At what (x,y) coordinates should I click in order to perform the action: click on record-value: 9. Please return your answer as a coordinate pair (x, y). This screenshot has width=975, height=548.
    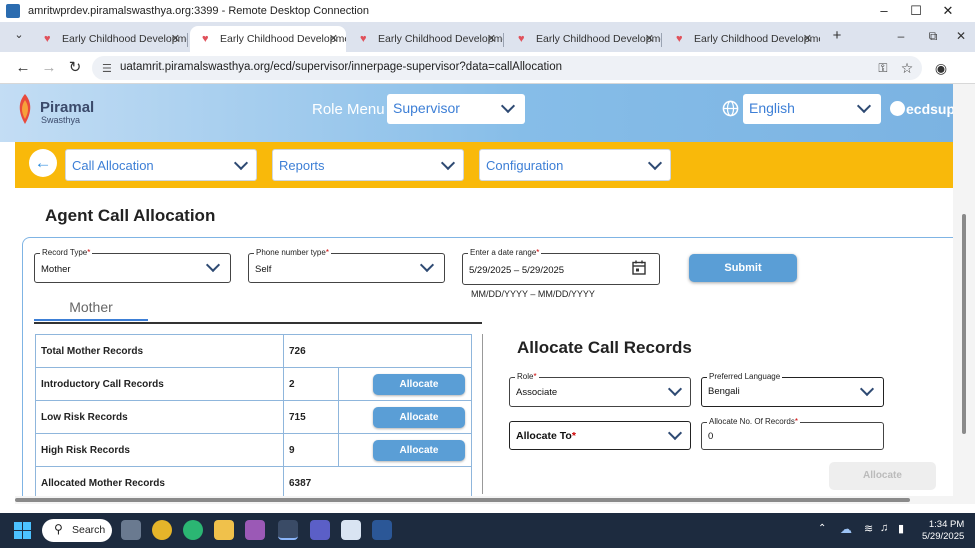
    Looking at the image, I should click on (311, 450).